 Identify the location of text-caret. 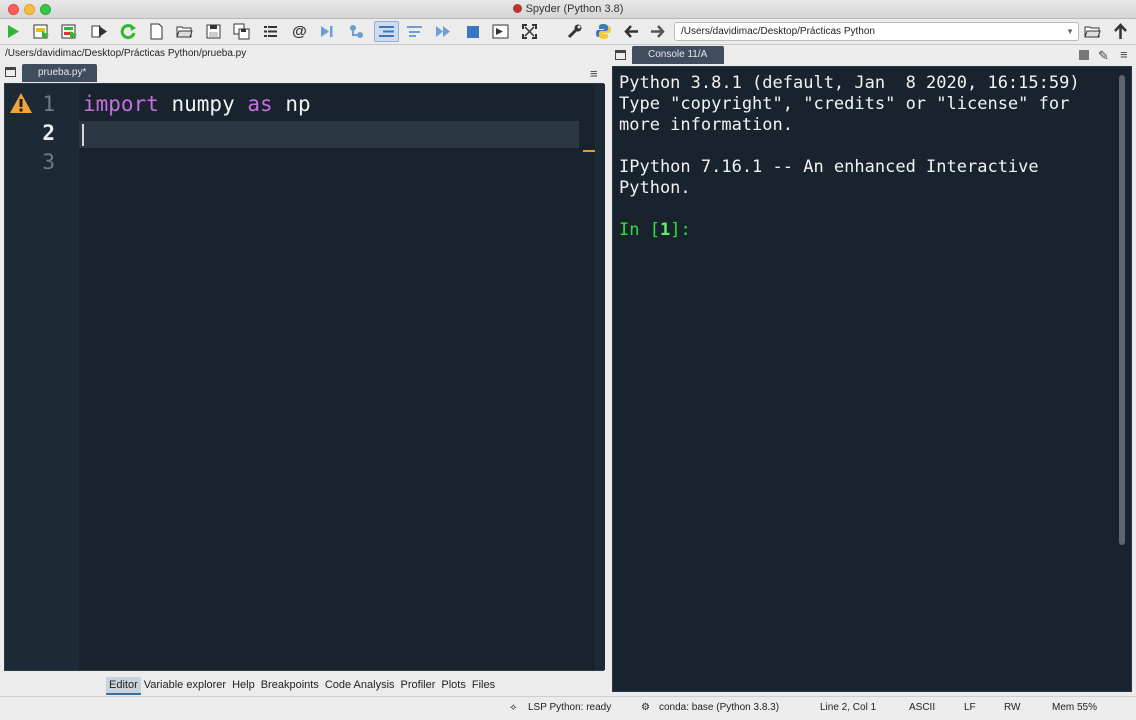
(83, 135).